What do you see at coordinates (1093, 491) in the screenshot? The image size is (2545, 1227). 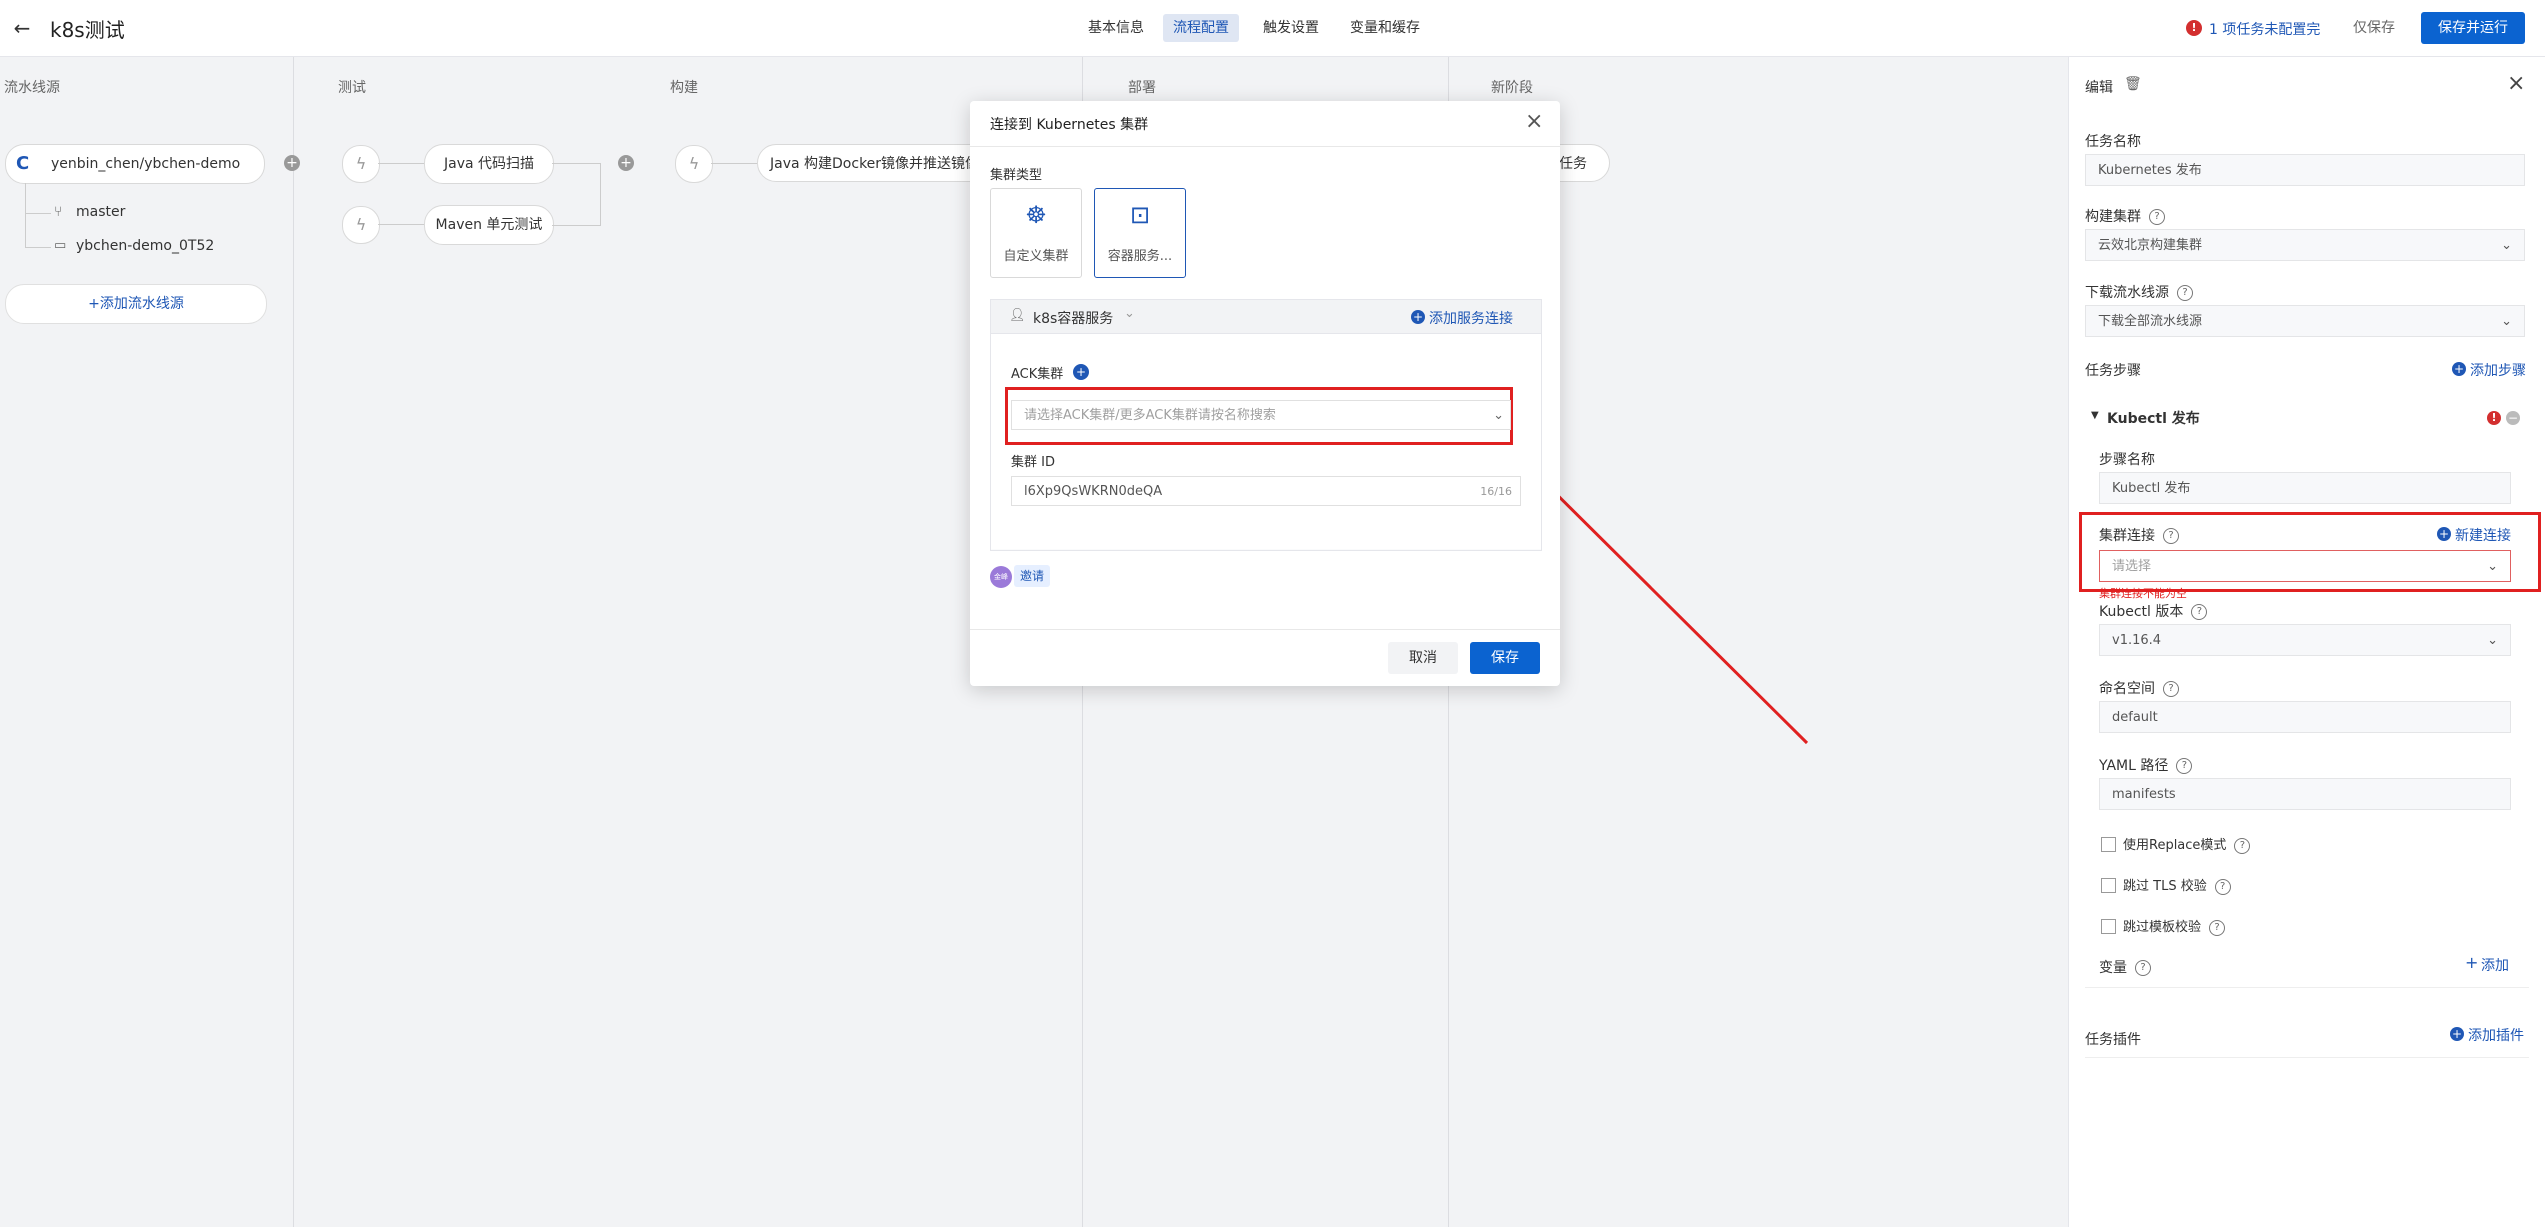 I see `cluster-id-value: l6Xp9QsWKRN0deQA` at bounding box center [1093, 491].